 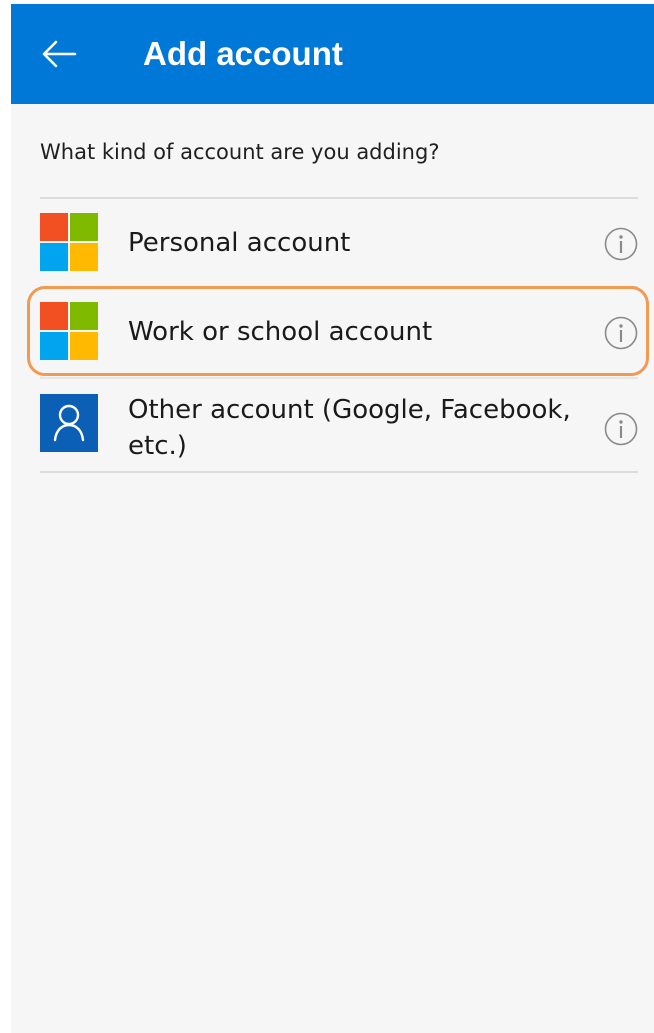 I want to click on back-button, so click(x=59, y=54).